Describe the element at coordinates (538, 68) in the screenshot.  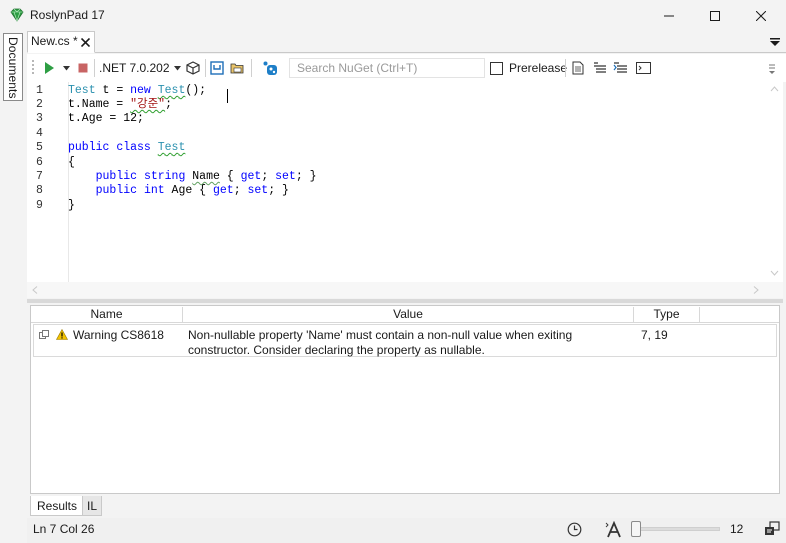
I see `prerelease-label: Prerelease` at that location.